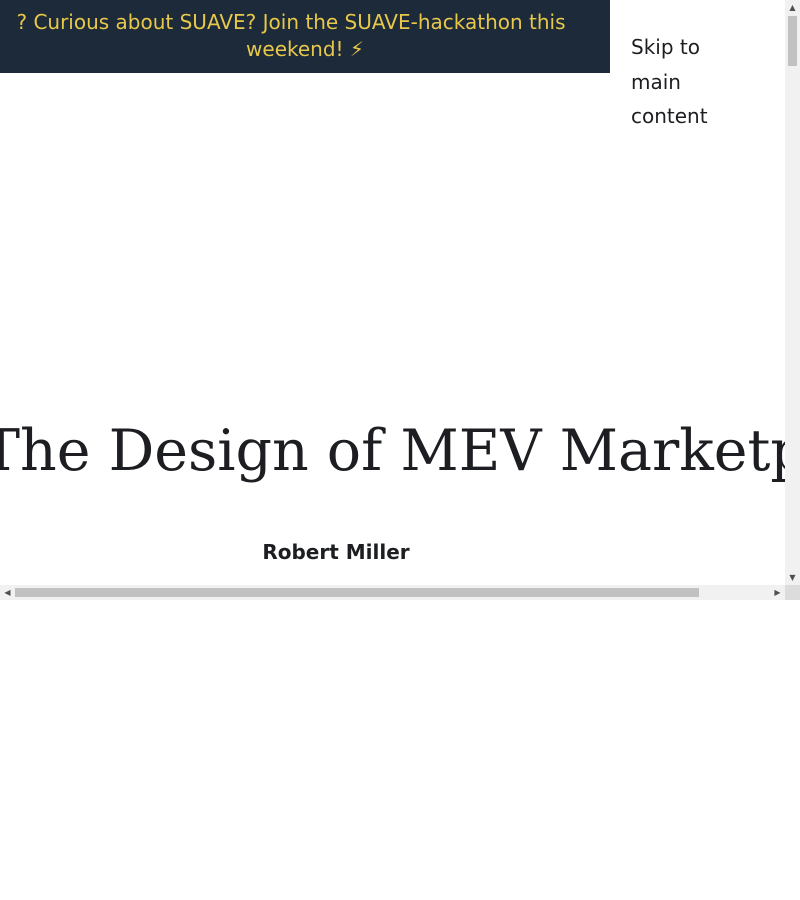  Describe the element at coordinates (336, 552) in the screenshot. I see `article-author: Robert Miller` at that location.